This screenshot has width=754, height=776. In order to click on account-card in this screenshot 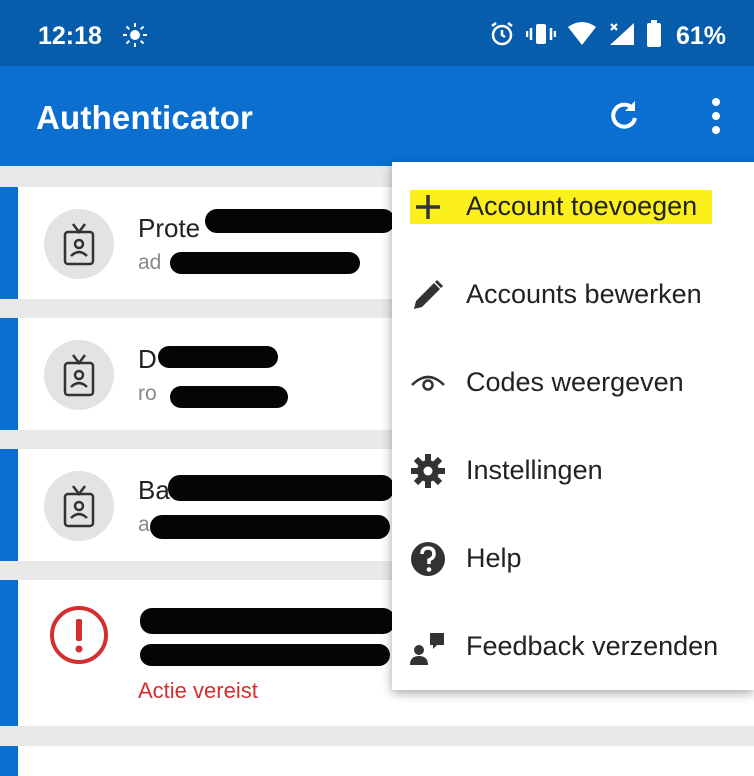, I will do `click(377, 761)`.